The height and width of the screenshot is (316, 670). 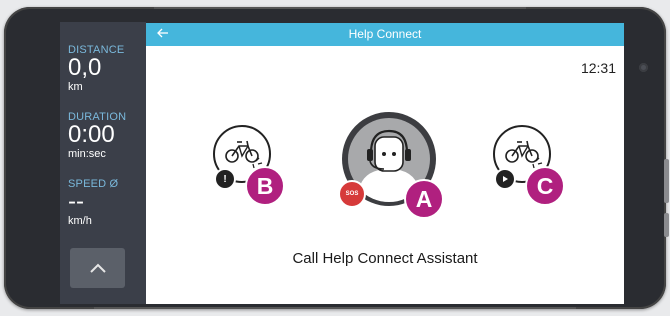 I want to click on speed-stat: SPEED Ø -- km/h, so click(x=105, y=202).